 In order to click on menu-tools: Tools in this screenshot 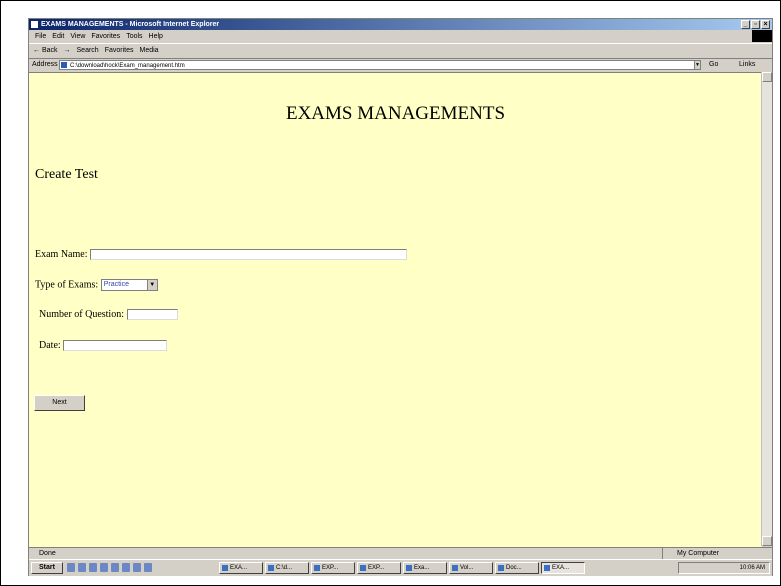, I will do `click(134, 36)`.